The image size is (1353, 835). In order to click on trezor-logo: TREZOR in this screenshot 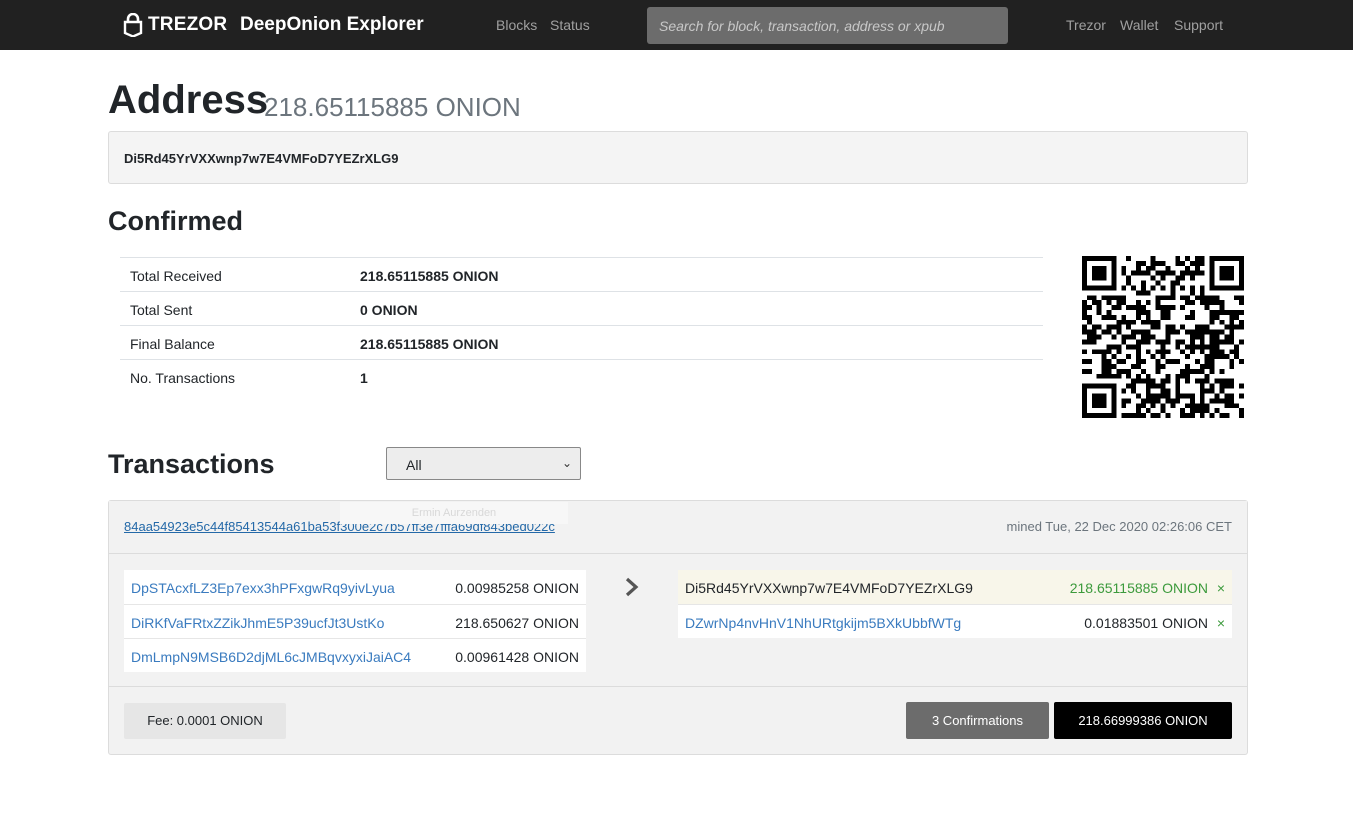, I will do `click(175, 25)`.